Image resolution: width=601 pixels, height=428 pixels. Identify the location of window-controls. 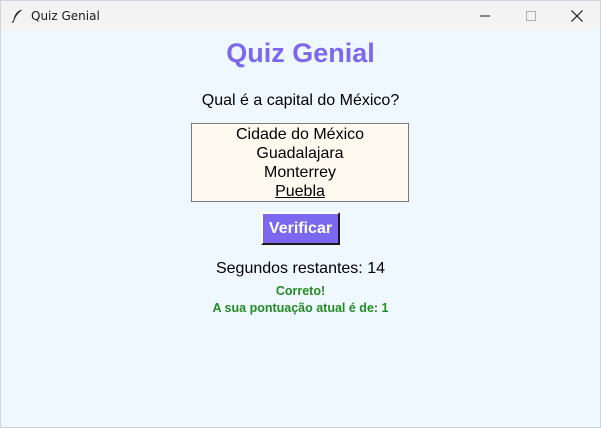
(531, 15).